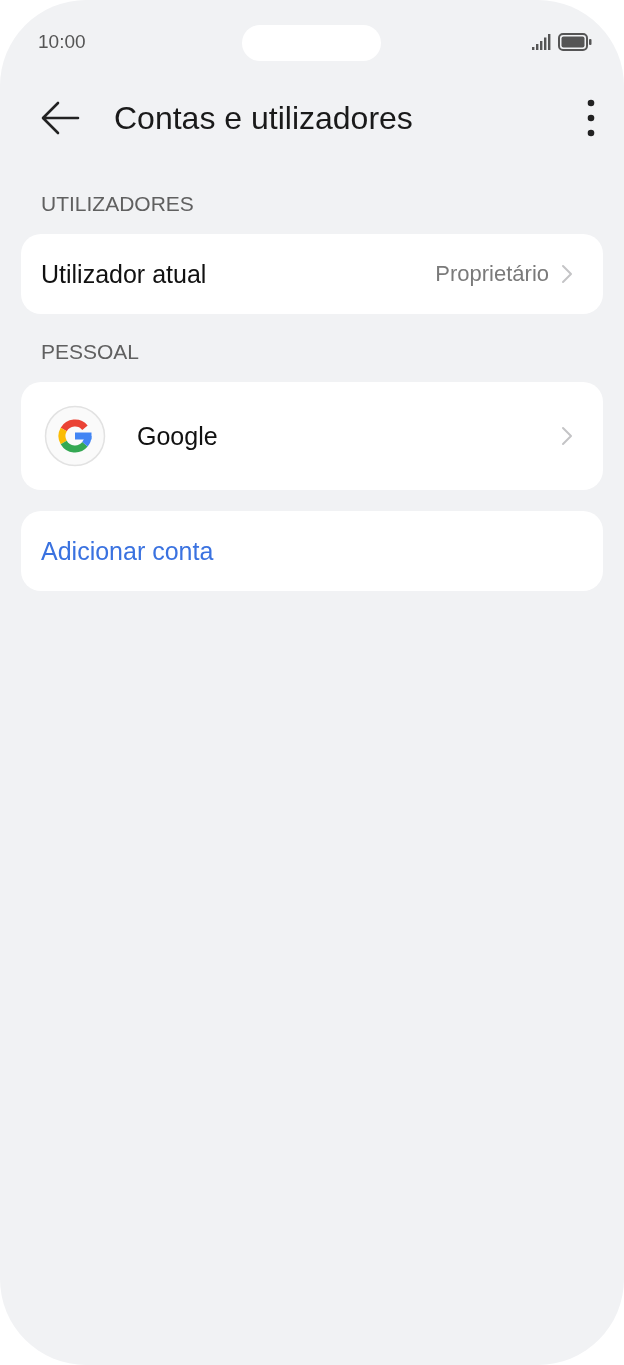 This screenshot has height=1365, width=624. What do you see at coordinates (307, 551) in the screenshot?
I see `add-account-link: Adicionar conta` at bounding box center [307, 551].